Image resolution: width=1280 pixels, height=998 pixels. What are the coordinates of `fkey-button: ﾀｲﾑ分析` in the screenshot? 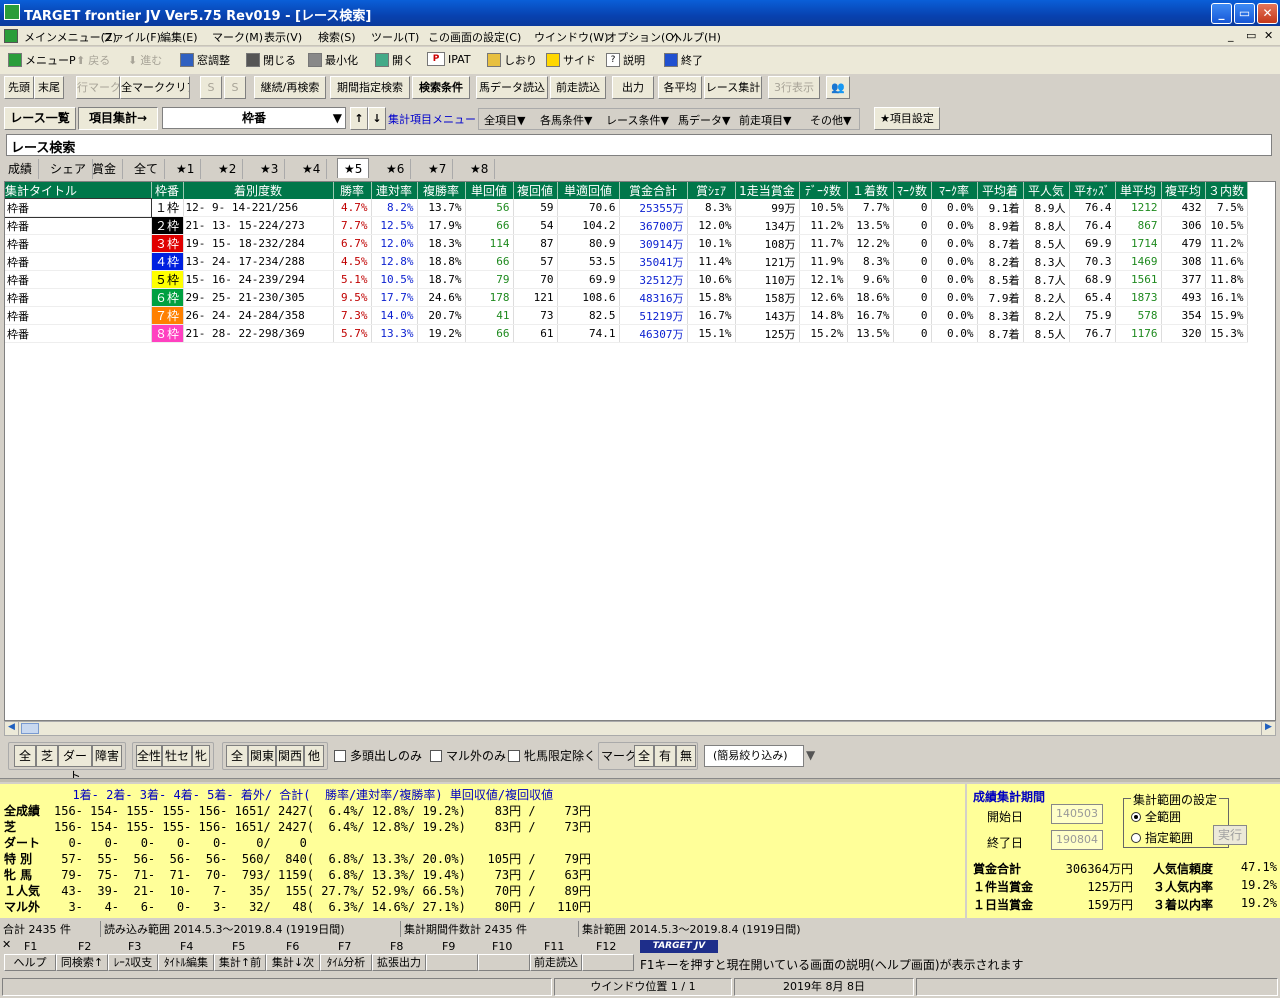 It's located at (346, 962).